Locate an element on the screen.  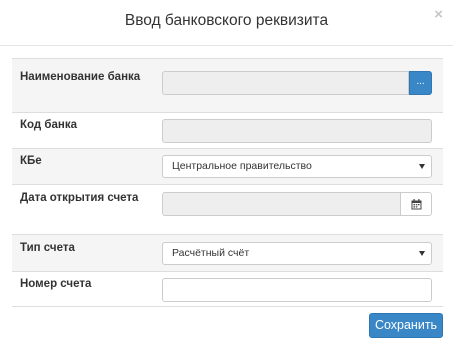
open-date-label: Дата открытия счета is located at coordinates (79, 198).